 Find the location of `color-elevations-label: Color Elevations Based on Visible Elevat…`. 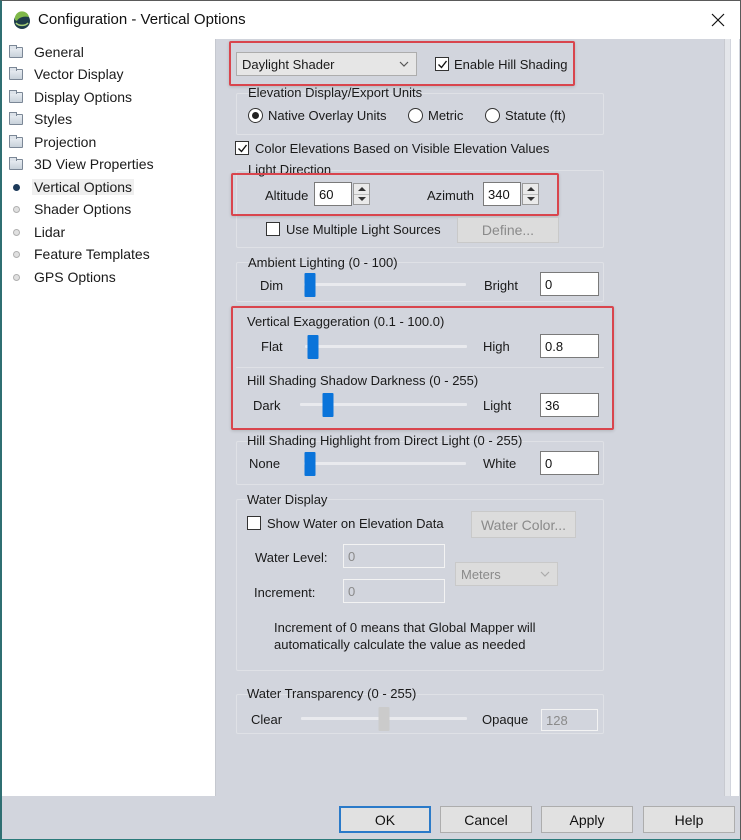

color-elevations-label: Color Elevations Based on Visible Elevat… is located at coordinates (402, 148).